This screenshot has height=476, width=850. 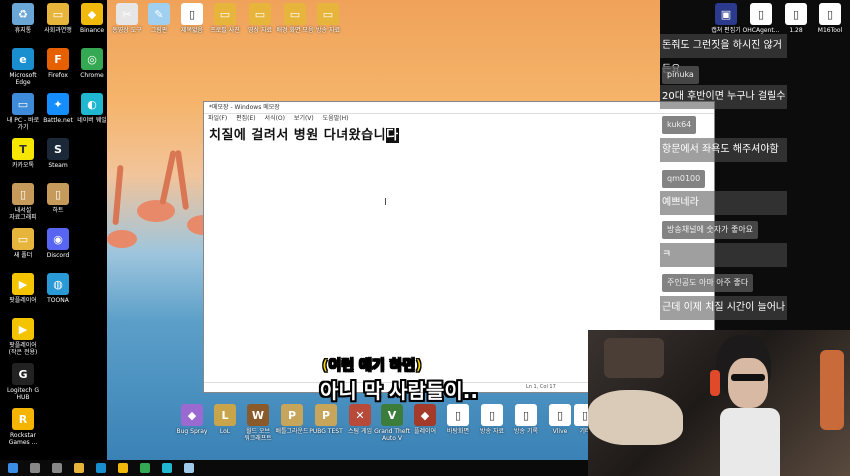 I want to click on menu-edit: 편집(E), so click(x=246, y=118).